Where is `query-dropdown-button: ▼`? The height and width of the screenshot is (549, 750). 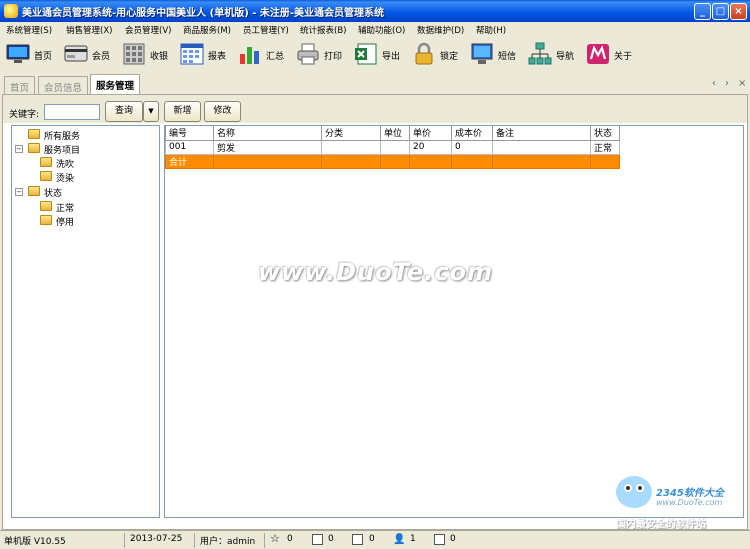 query-dropdown-button: ▼ is located at coordinates (151, 111).